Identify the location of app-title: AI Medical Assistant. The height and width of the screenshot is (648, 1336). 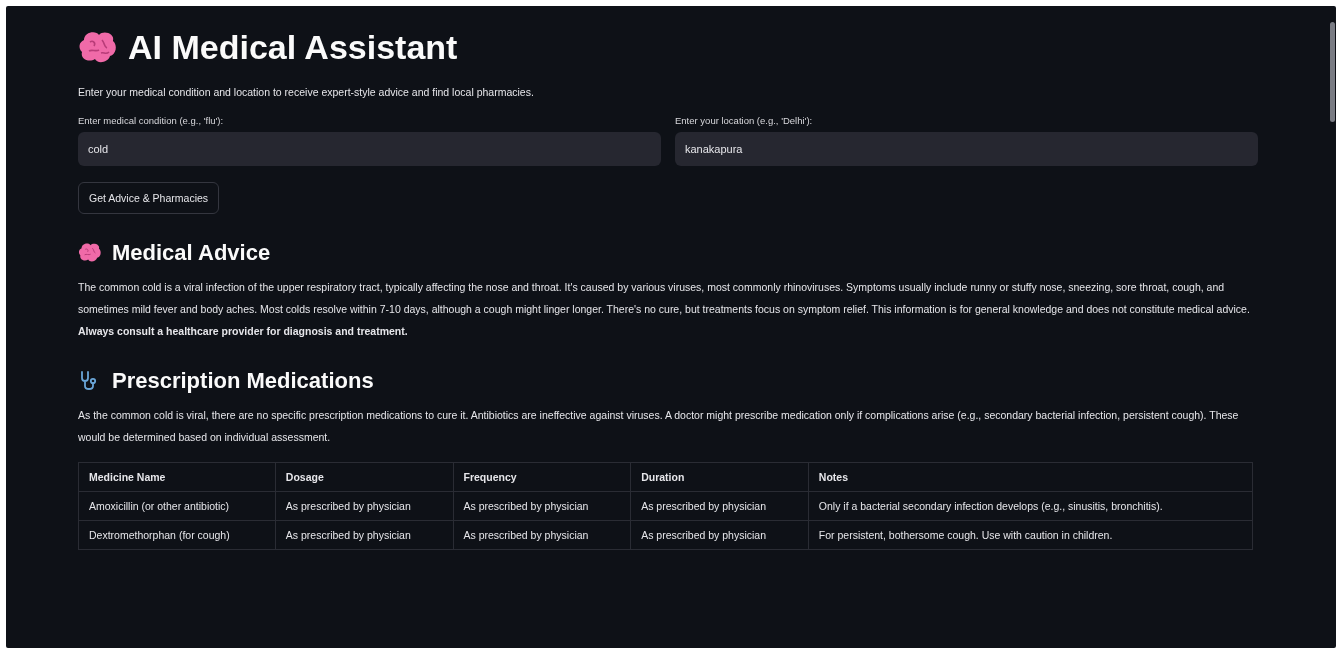
(293, 47).